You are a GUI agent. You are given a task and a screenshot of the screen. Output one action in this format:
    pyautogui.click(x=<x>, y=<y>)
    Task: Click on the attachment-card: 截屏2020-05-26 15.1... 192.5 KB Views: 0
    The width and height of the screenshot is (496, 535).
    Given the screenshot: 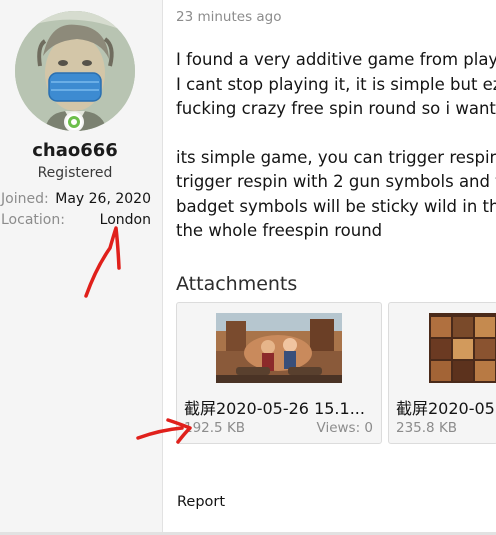 What is the action you would take?
    pyautogui.click(x=279, y=373)
    